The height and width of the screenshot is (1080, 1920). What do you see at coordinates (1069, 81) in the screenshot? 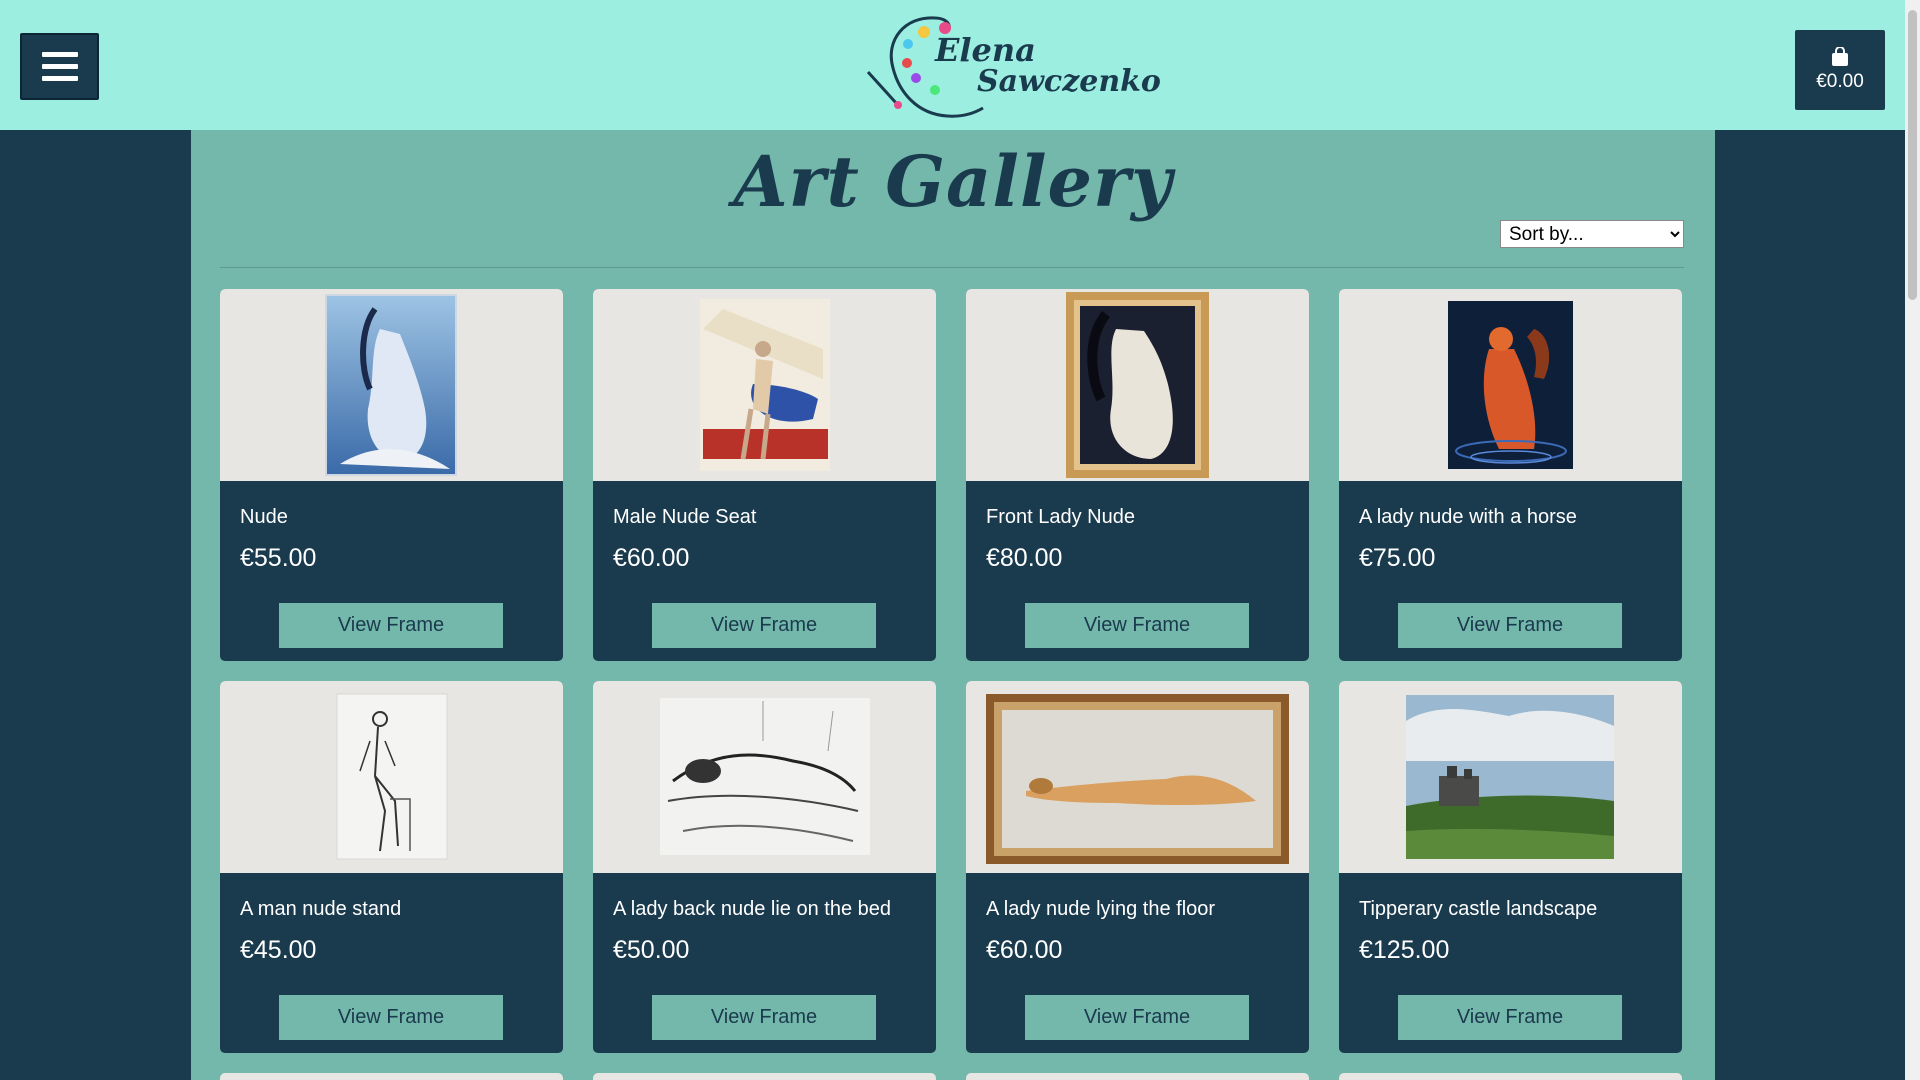
I see `logo-line-last: Sawczenko` at bounding box center [1069, 81].